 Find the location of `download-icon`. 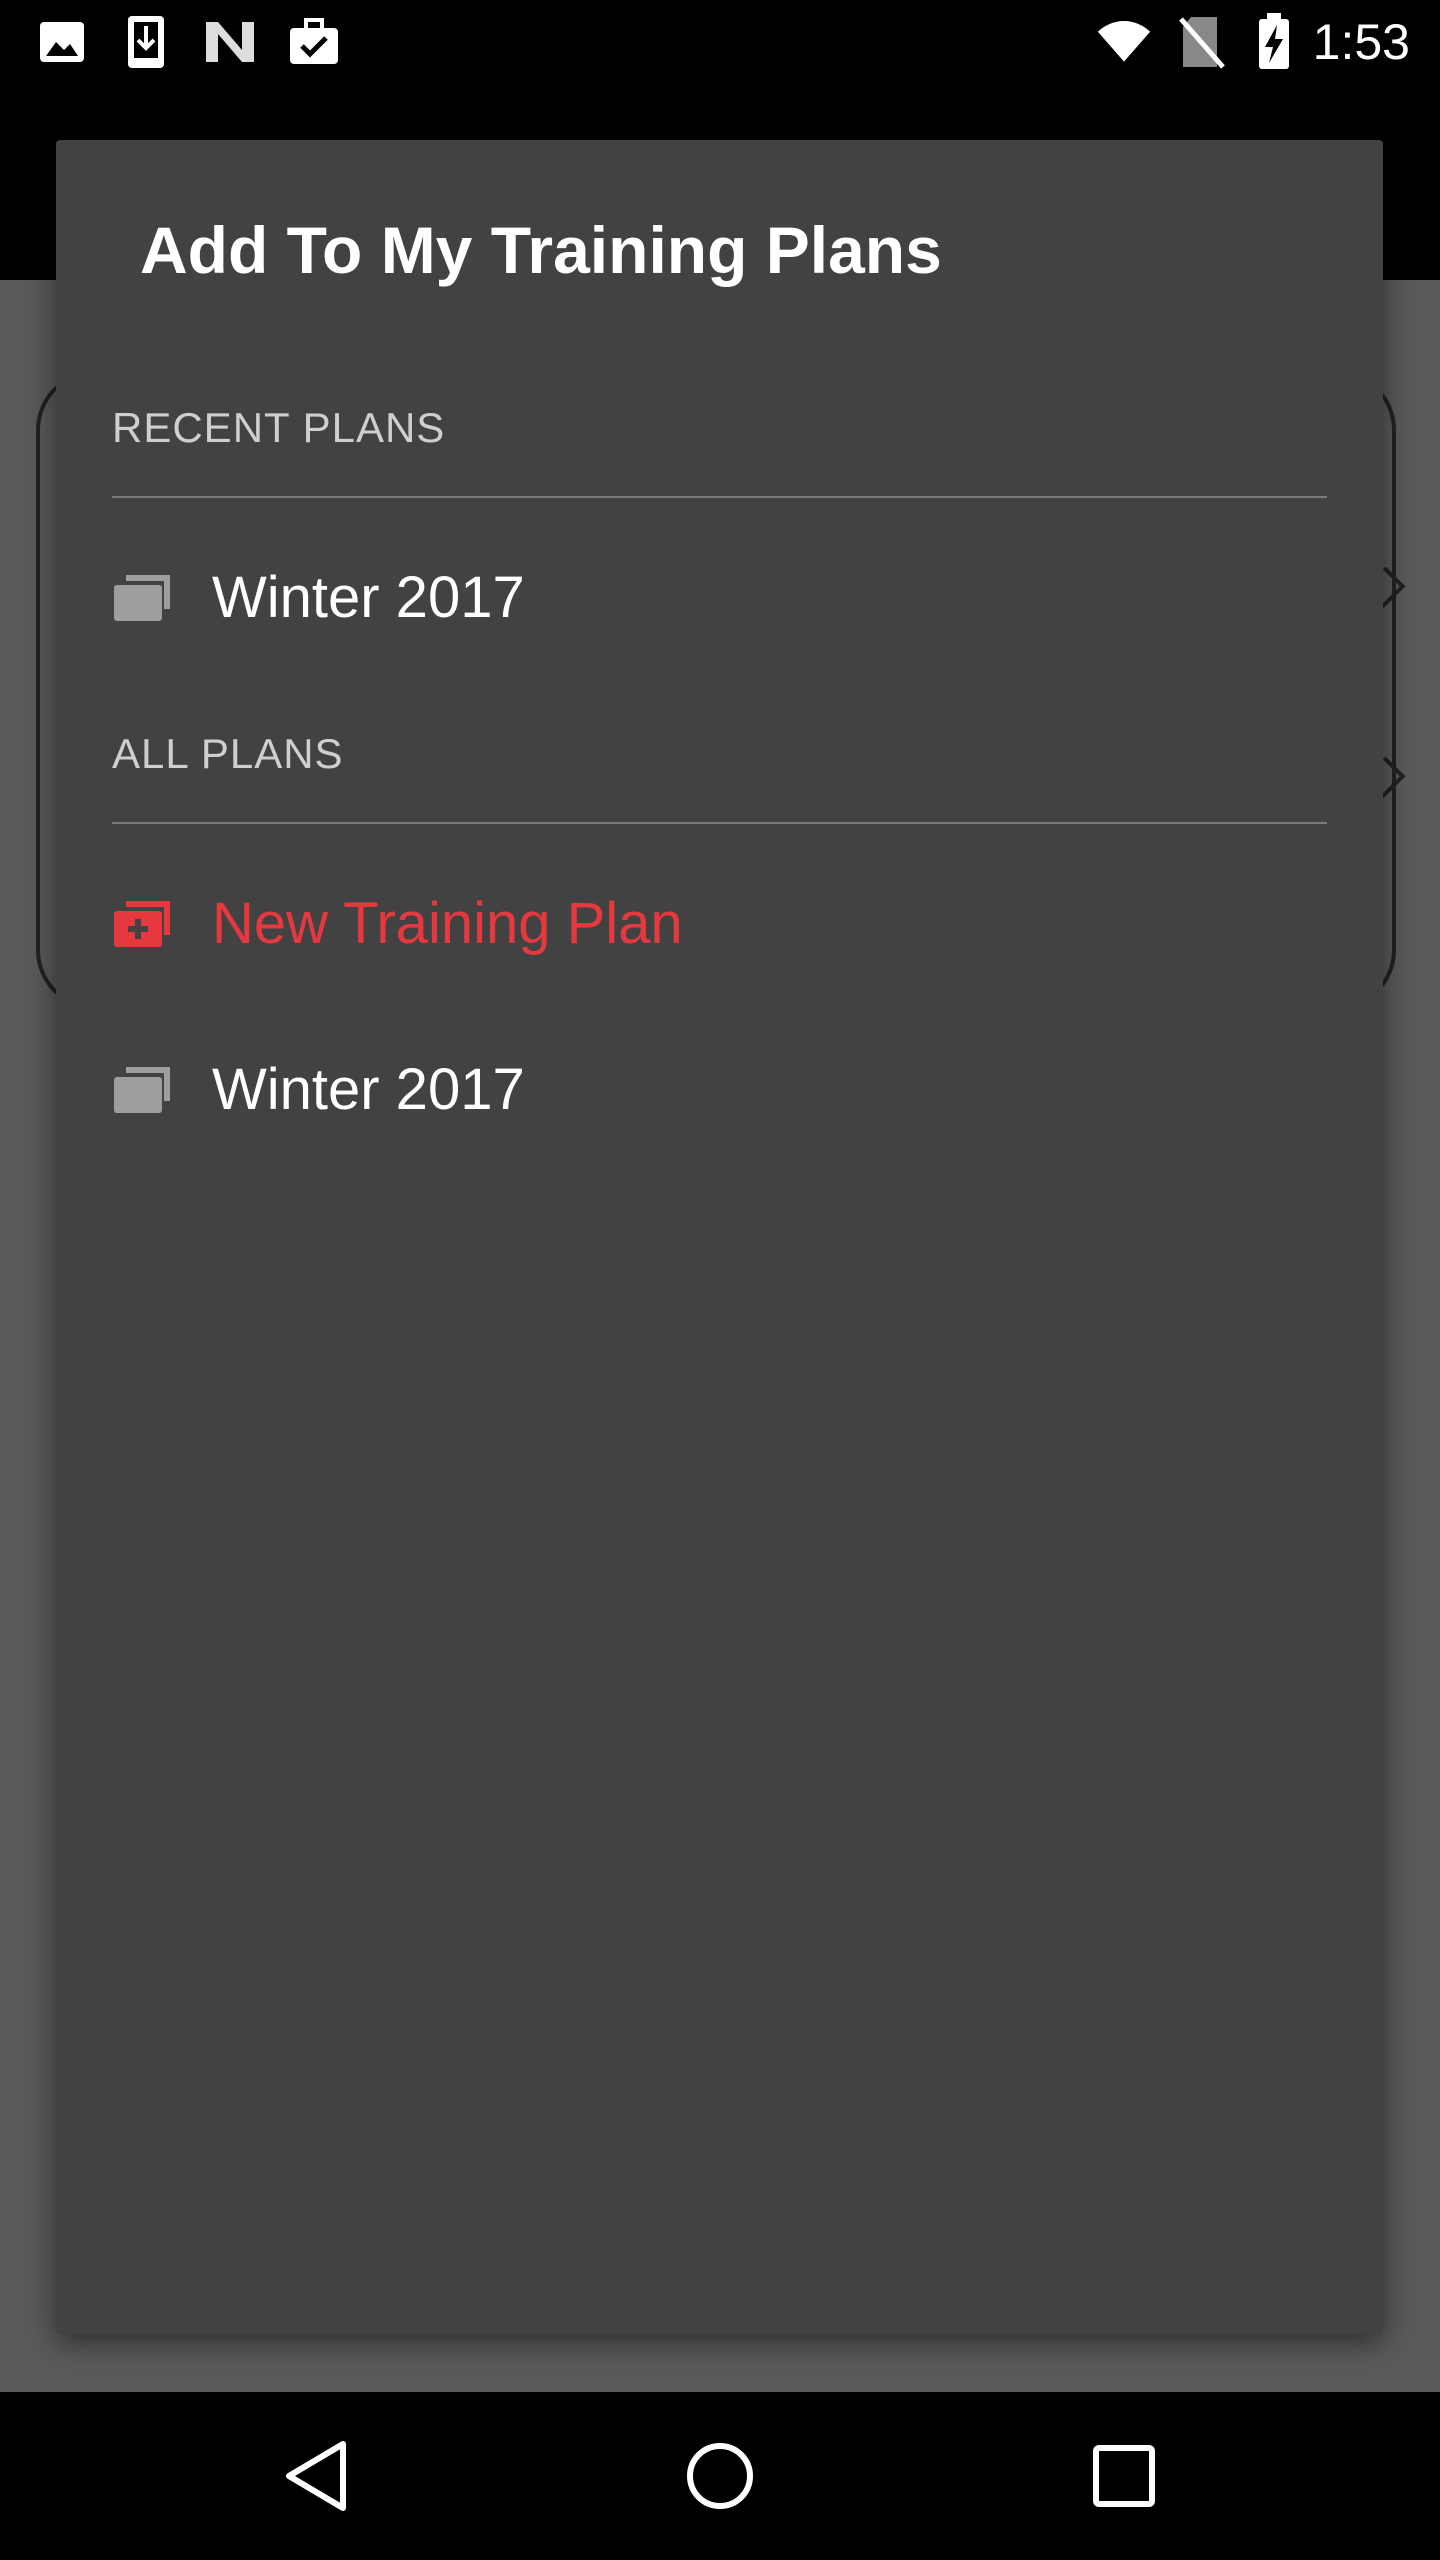

download-icon is located at coordinates (146, 42).